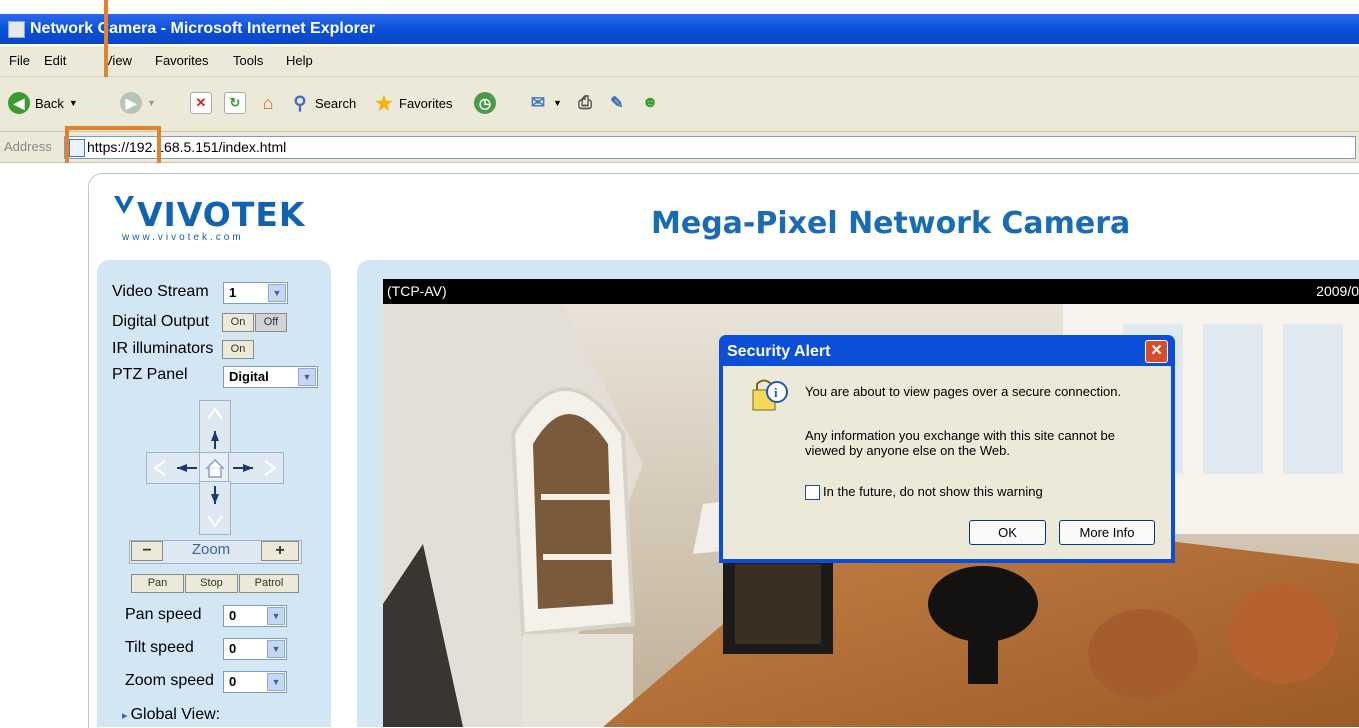 This screenshot has width=1359, height=728. I want to click on pan-right-button, so click(256, 468).